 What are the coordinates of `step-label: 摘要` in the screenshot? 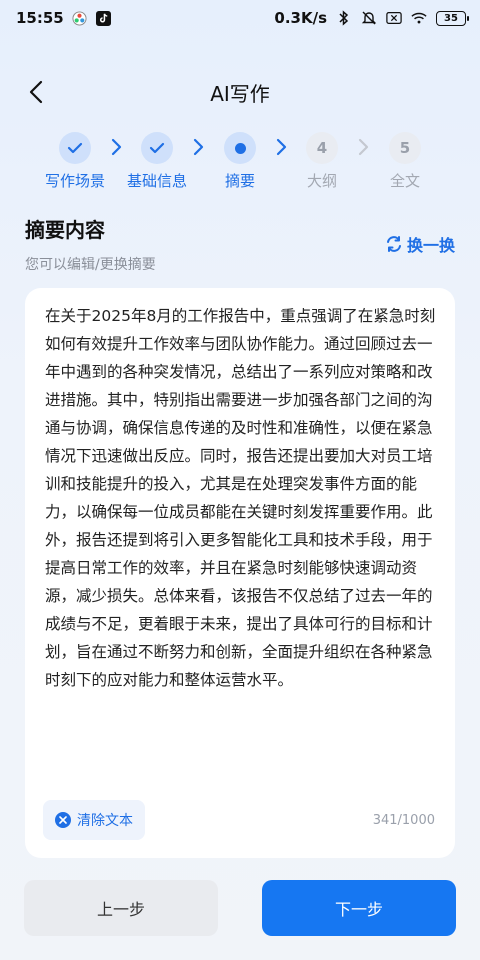 It's located at (239, 181).